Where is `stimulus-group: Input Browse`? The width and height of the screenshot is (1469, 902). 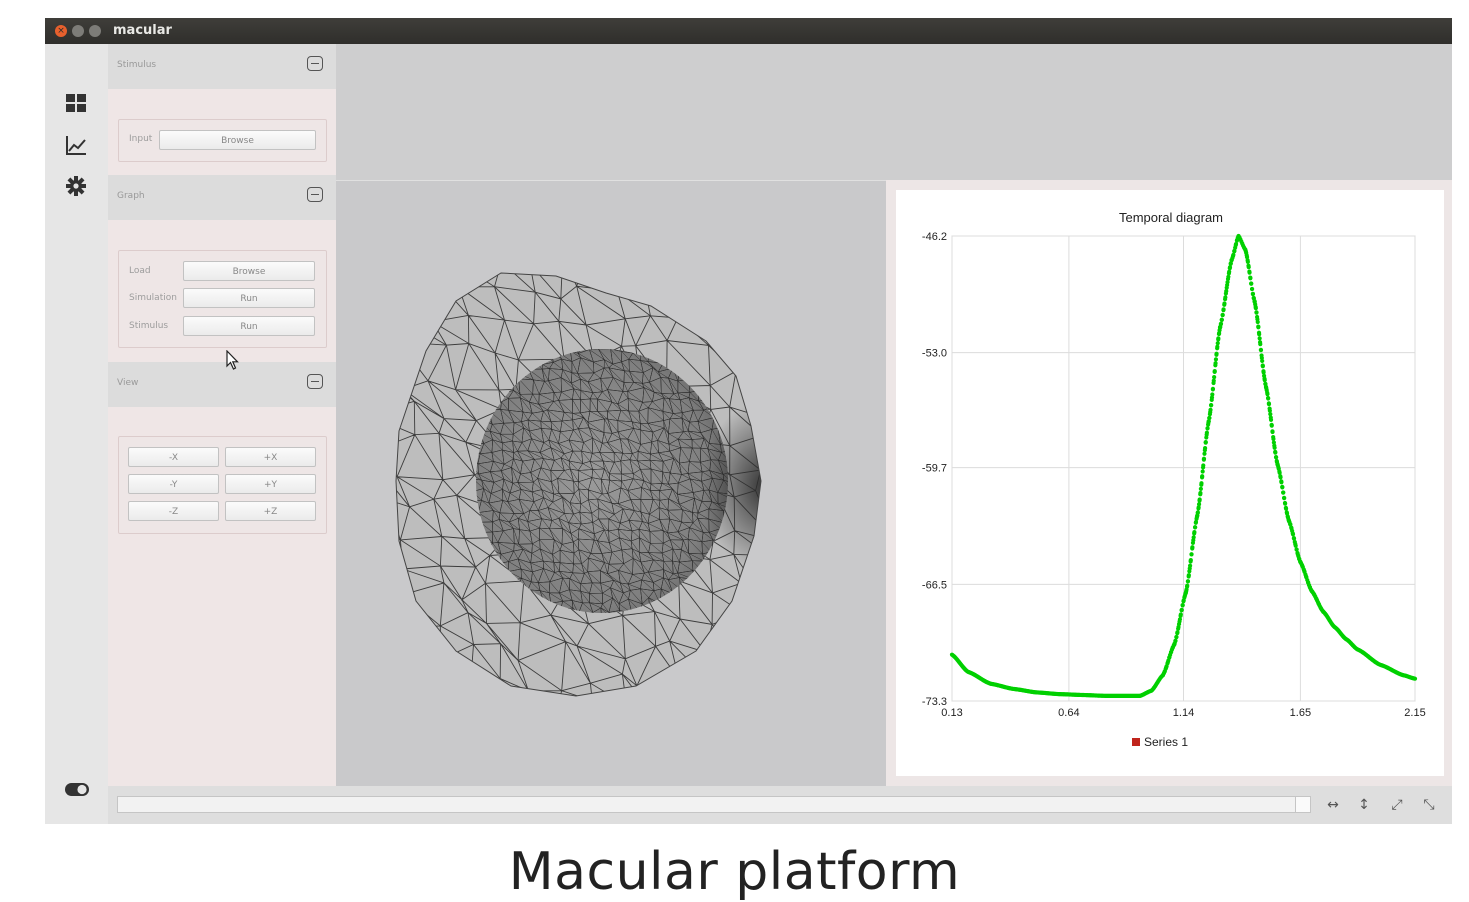 stimulus-group: Input Browse is located at coordinates (222, 140).